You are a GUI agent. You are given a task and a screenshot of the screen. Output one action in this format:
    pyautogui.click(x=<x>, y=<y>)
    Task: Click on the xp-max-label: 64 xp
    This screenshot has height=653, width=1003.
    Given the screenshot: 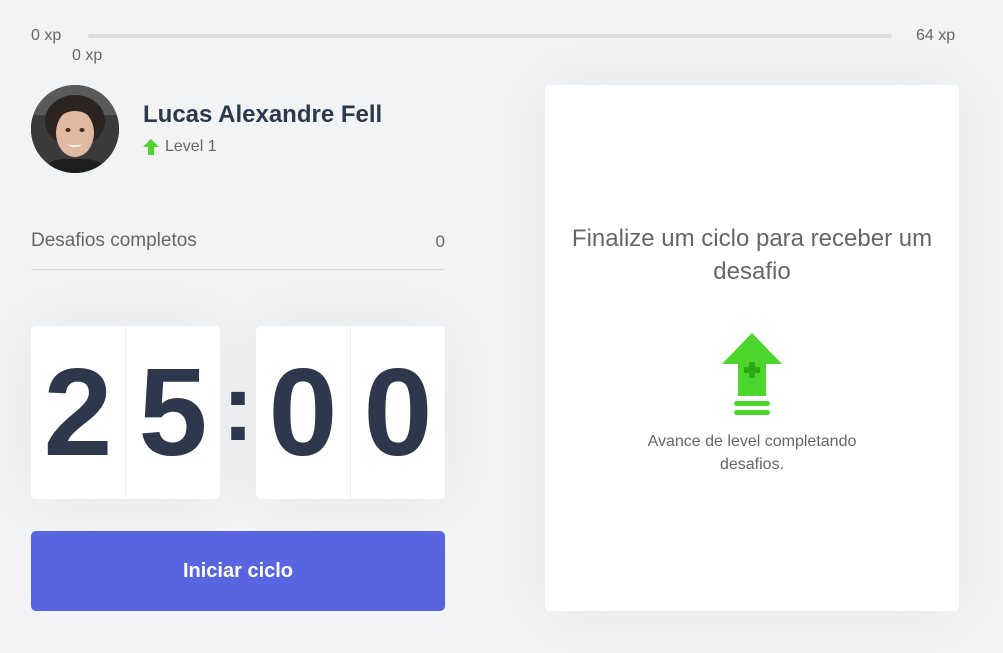 What is the action you would take?
    pyautogui.click(x=936, y=35)
    